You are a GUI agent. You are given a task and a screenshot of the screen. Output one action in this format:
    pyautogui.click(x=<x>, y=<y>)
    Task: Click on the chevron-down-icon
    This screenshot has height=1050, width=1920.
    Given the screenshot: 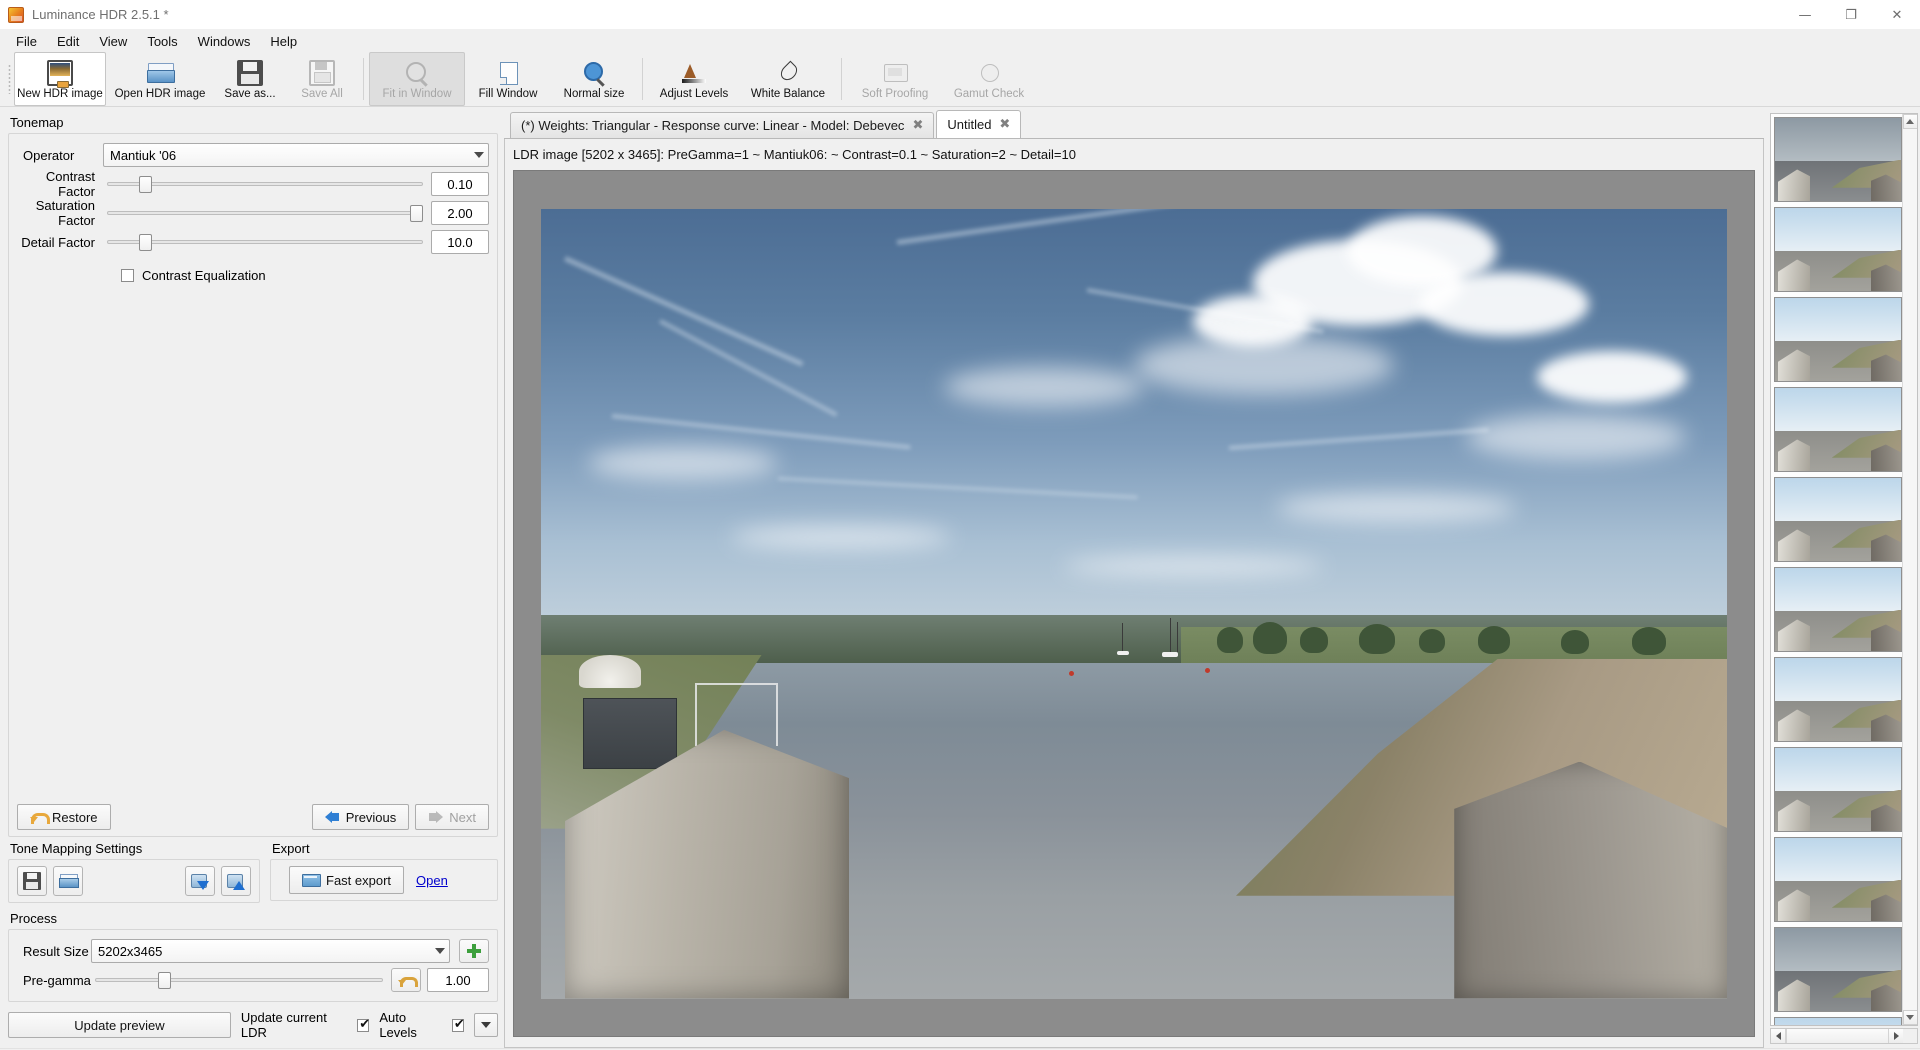 What is the action you would take?
    pyautogui.click(x=485, y=1025)
    